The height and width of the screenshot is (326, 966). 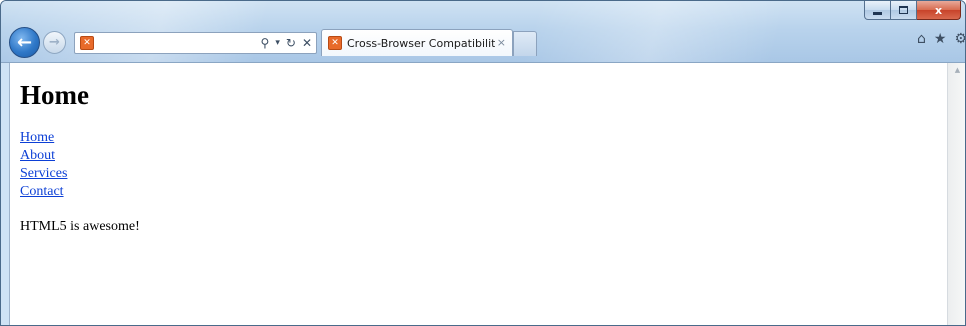 I want to click on back-button: ←, so click(x=24, y=42).